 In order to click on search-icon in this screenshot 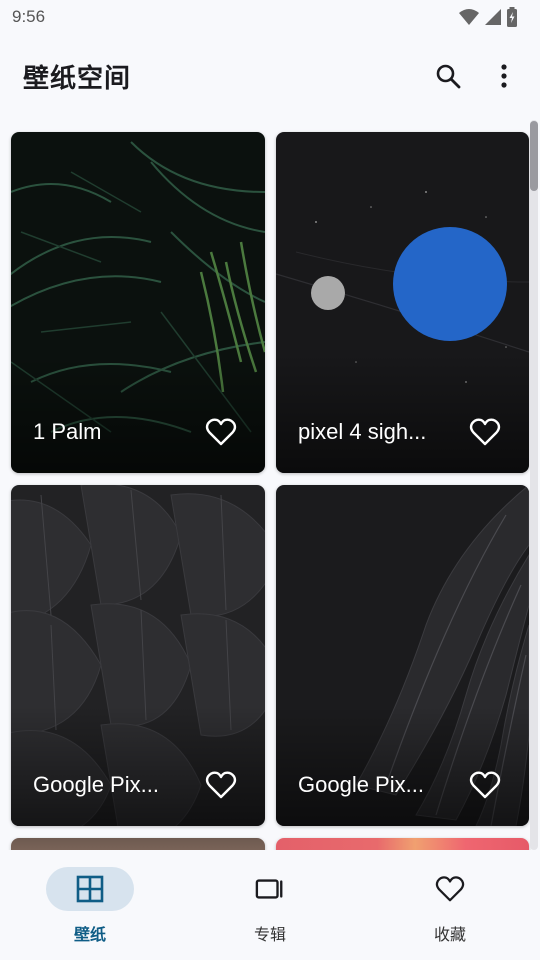, I will do `click(448, 76)`.